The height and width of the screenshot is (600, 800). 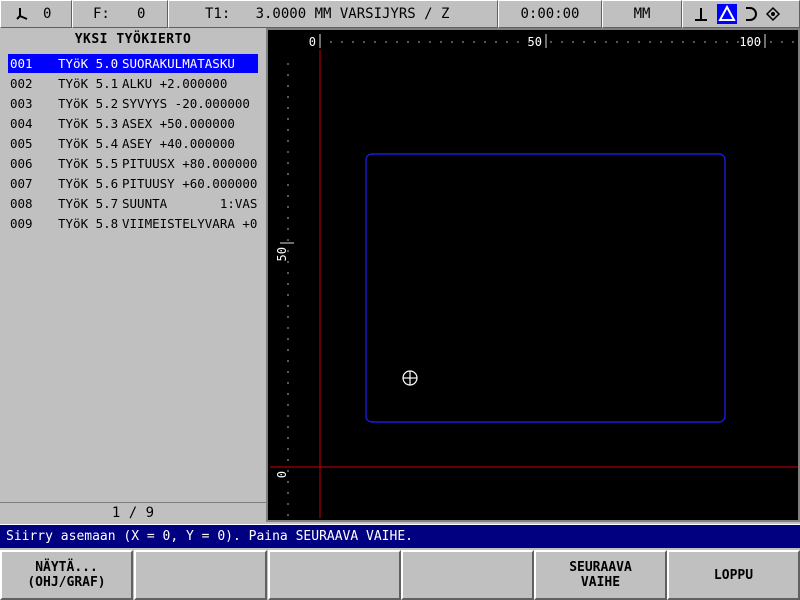 I want to click on row-text: SUORAKULMATASKU, so click(x=178, y=63).